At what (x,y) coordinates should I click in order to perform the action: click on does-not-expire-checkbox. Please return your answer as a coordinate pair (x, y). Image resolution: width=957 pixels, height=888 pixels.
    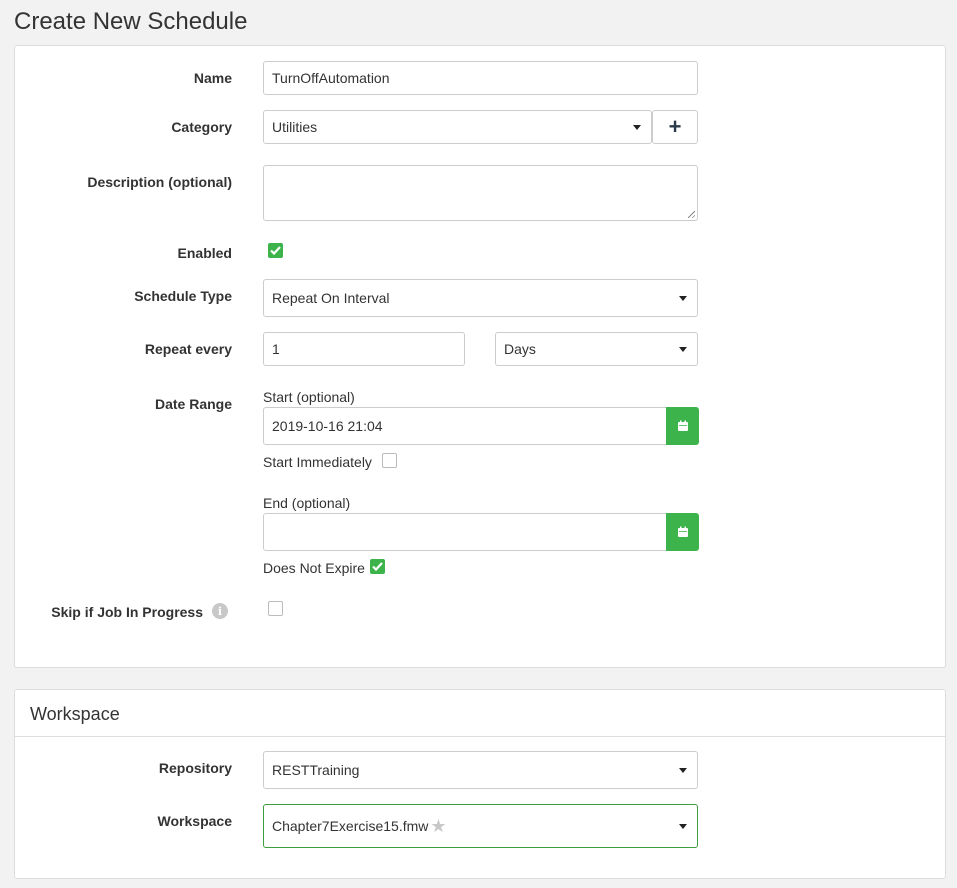
    Looking at the image, I should click on (377, 566).